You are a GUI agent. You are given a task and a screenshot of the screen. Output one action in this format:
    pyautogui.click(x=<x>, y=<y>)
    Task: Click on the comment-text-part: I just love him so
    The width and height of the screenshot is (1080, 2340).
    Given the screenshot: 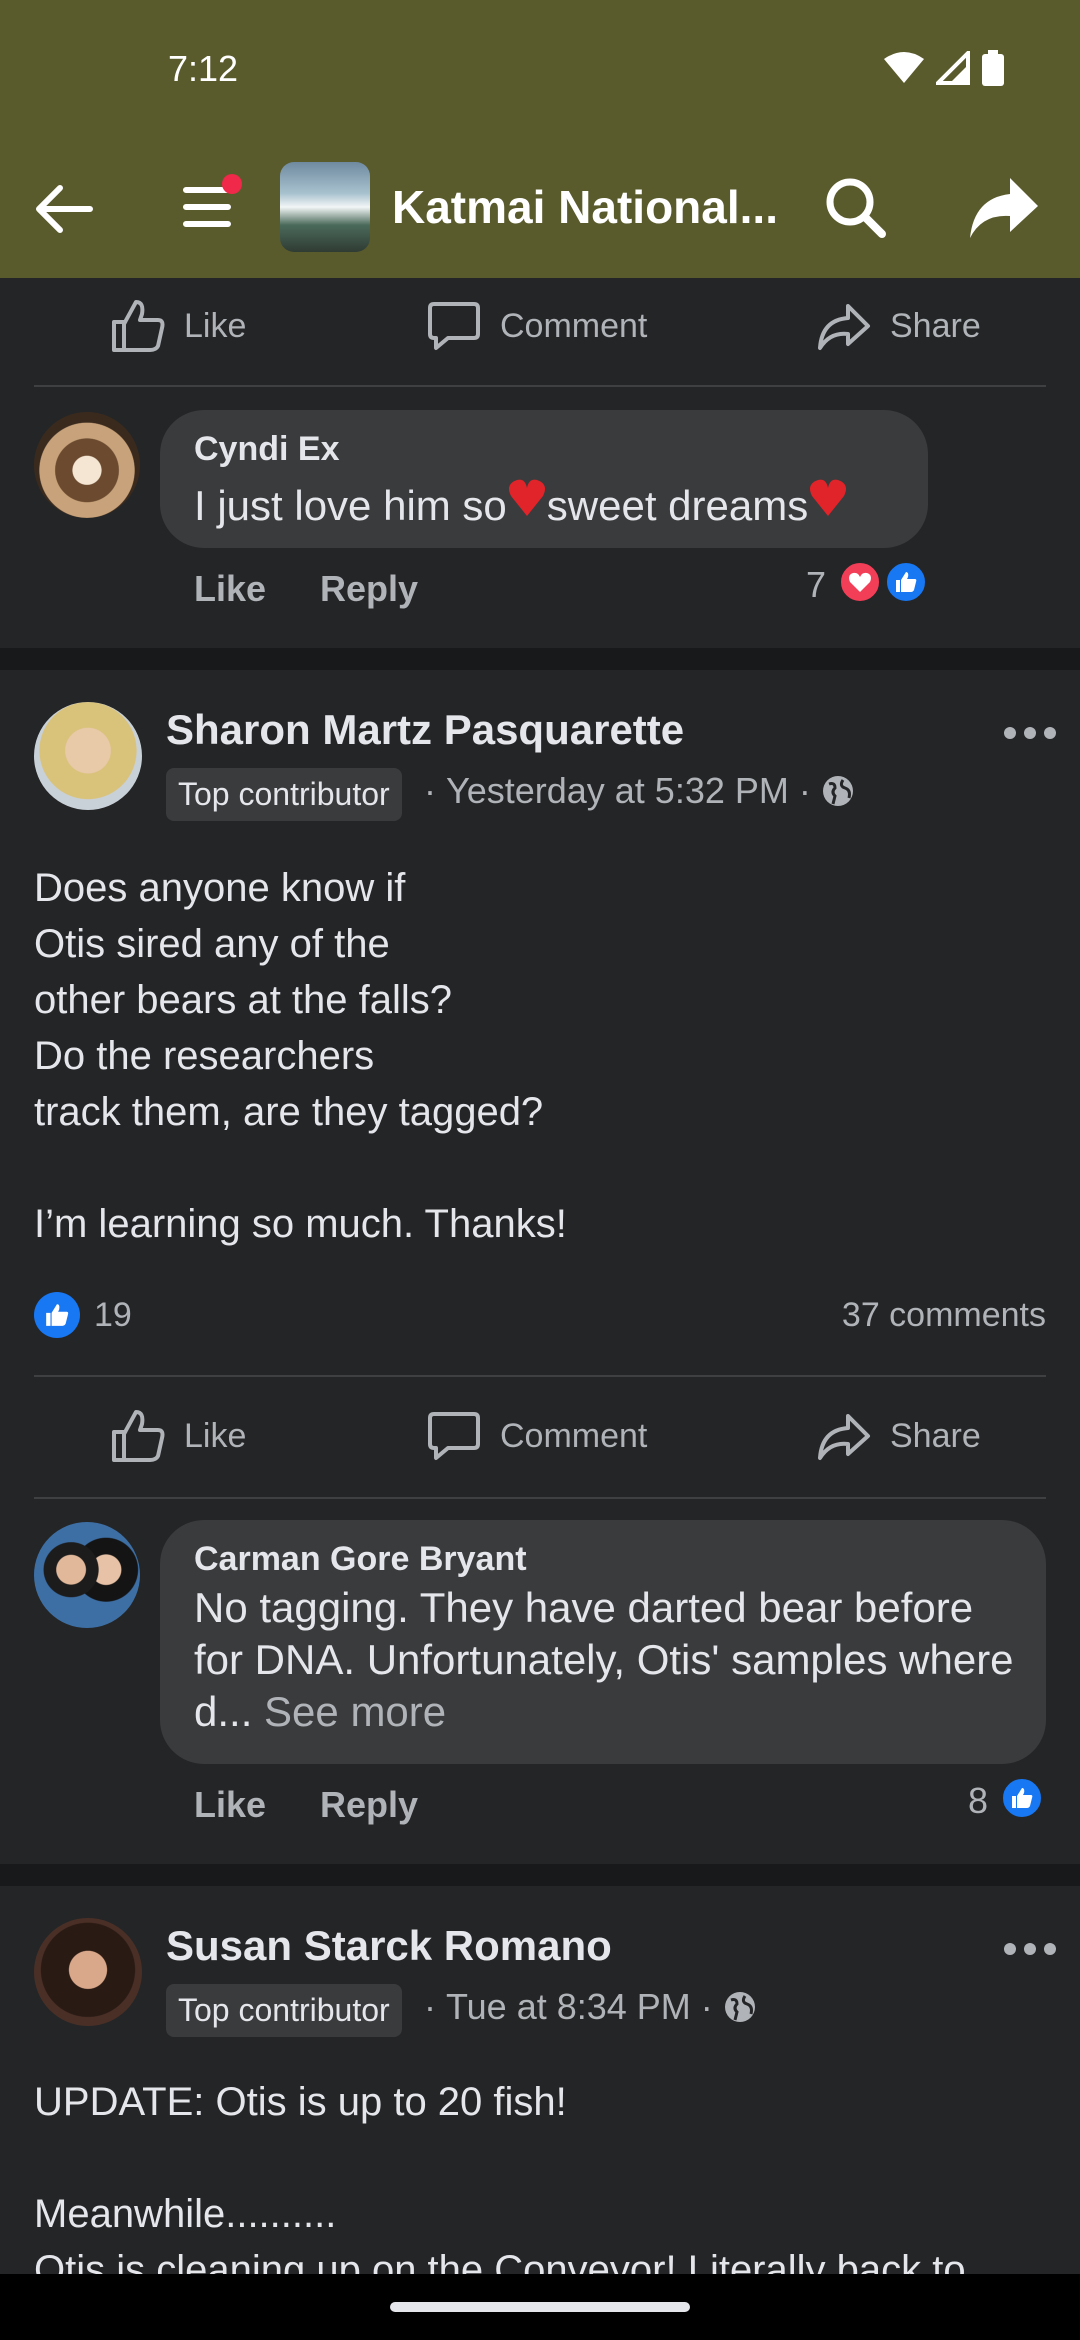 What is the action you would take?
    pyautogui.click(x=350, y=505)
    